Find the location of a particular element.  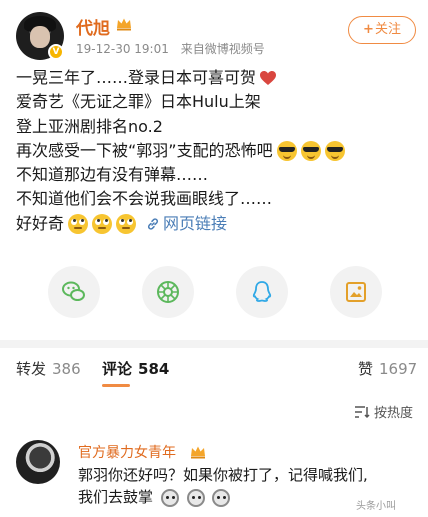

save-image-icon is located at coordinates (356, 292).